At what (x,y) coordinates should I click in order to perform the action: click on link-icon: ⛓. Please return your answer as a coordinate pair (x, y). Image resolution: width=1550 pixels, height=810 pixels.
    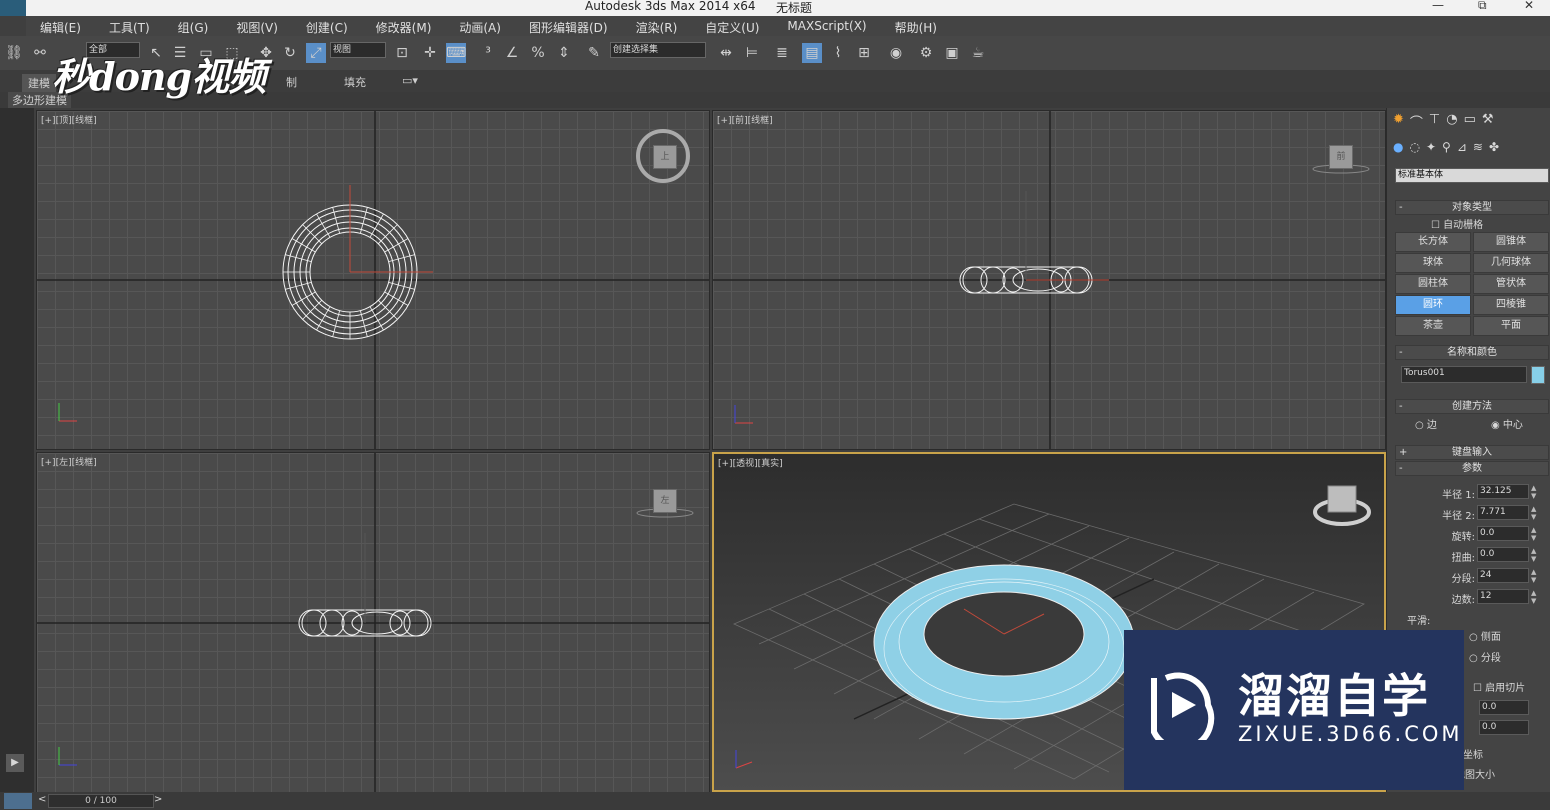
    Looking at the image, I should click on (14, 53).